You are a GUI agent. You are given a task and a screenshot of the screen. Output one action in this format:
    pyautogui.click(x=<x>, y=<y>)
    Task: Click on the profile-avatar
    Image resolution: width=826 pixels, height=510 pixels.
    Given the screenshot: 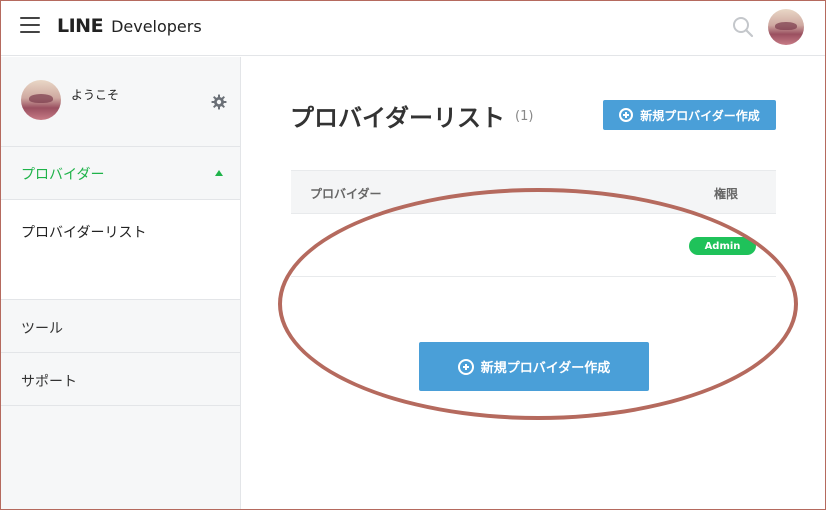 What is the action you would take?
    pyautogui.click(x=41, y=100)
    